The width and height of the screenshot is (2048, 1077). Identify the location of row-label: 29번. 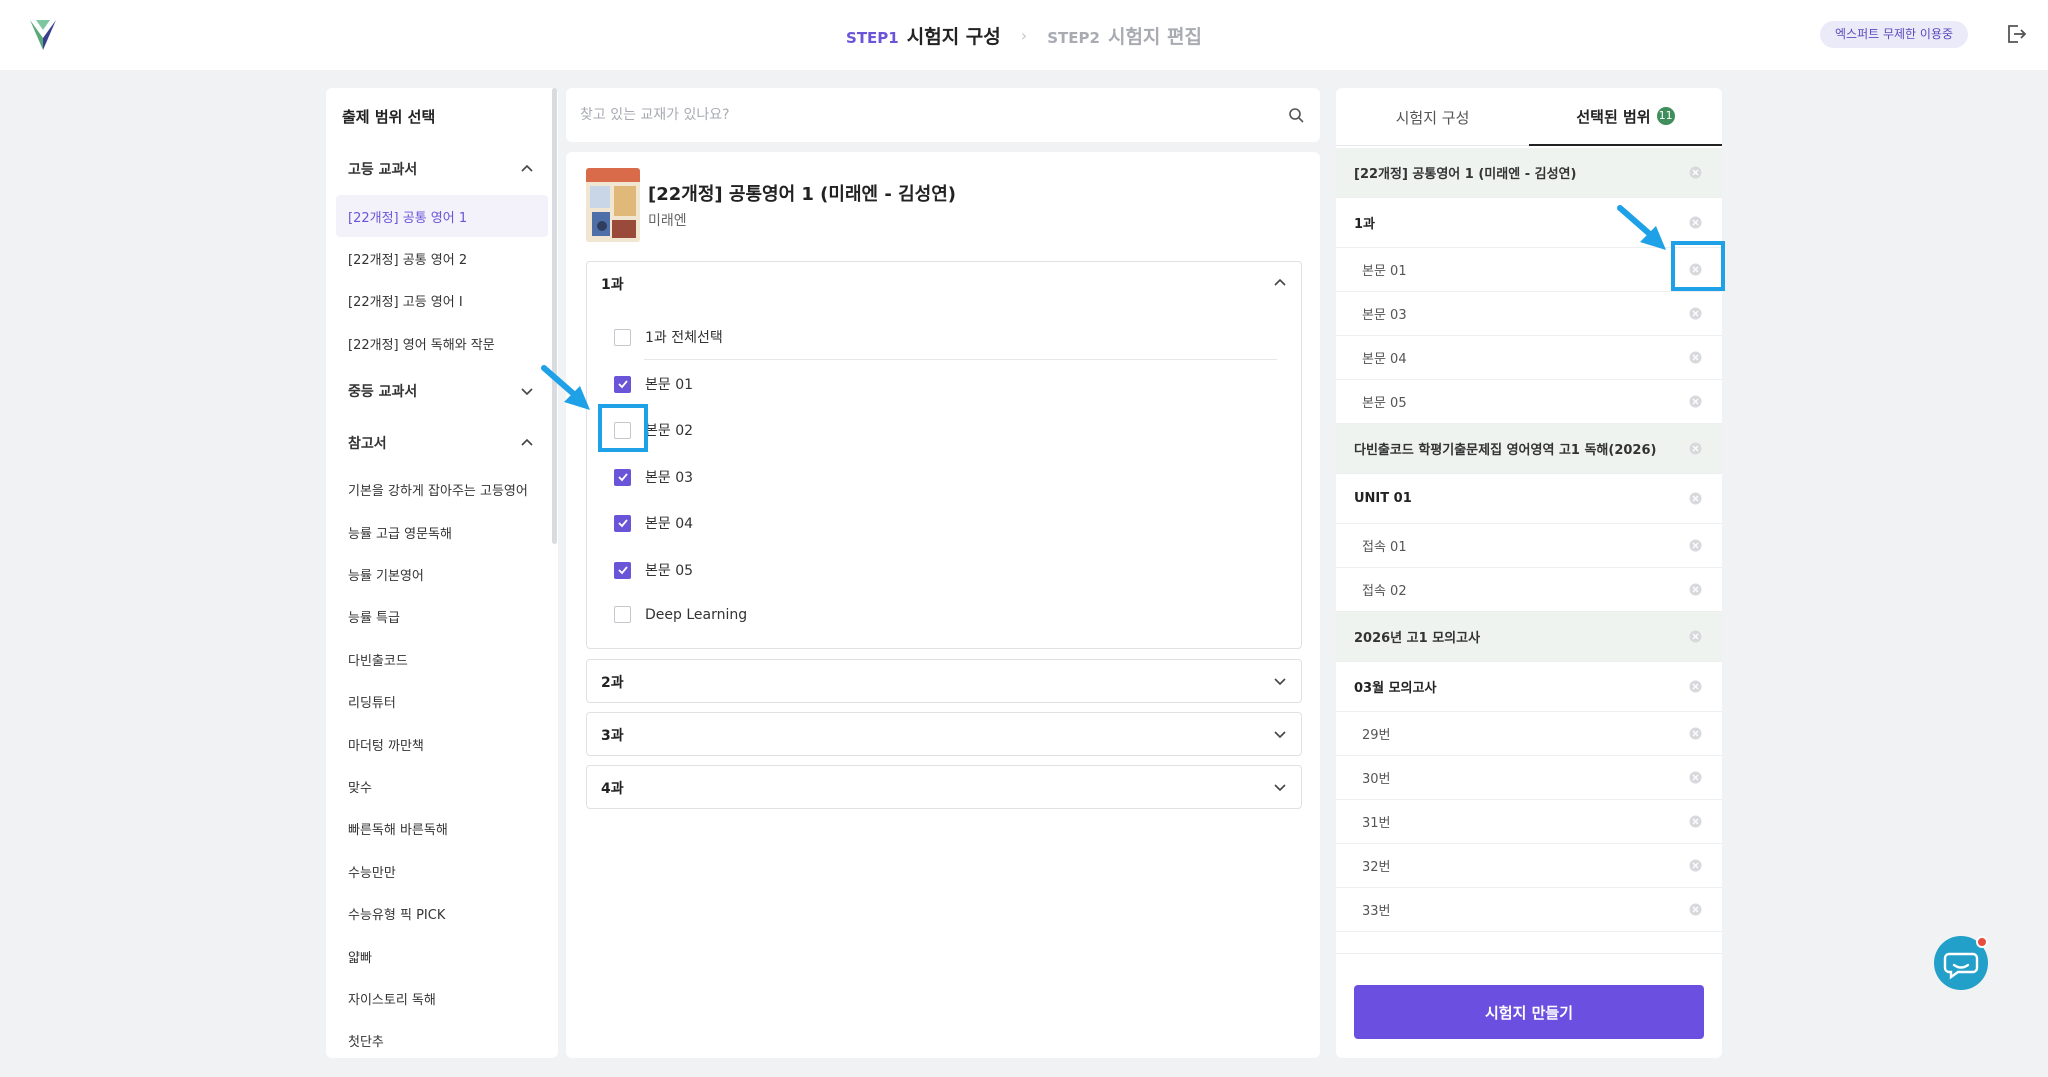
(1376, 735).